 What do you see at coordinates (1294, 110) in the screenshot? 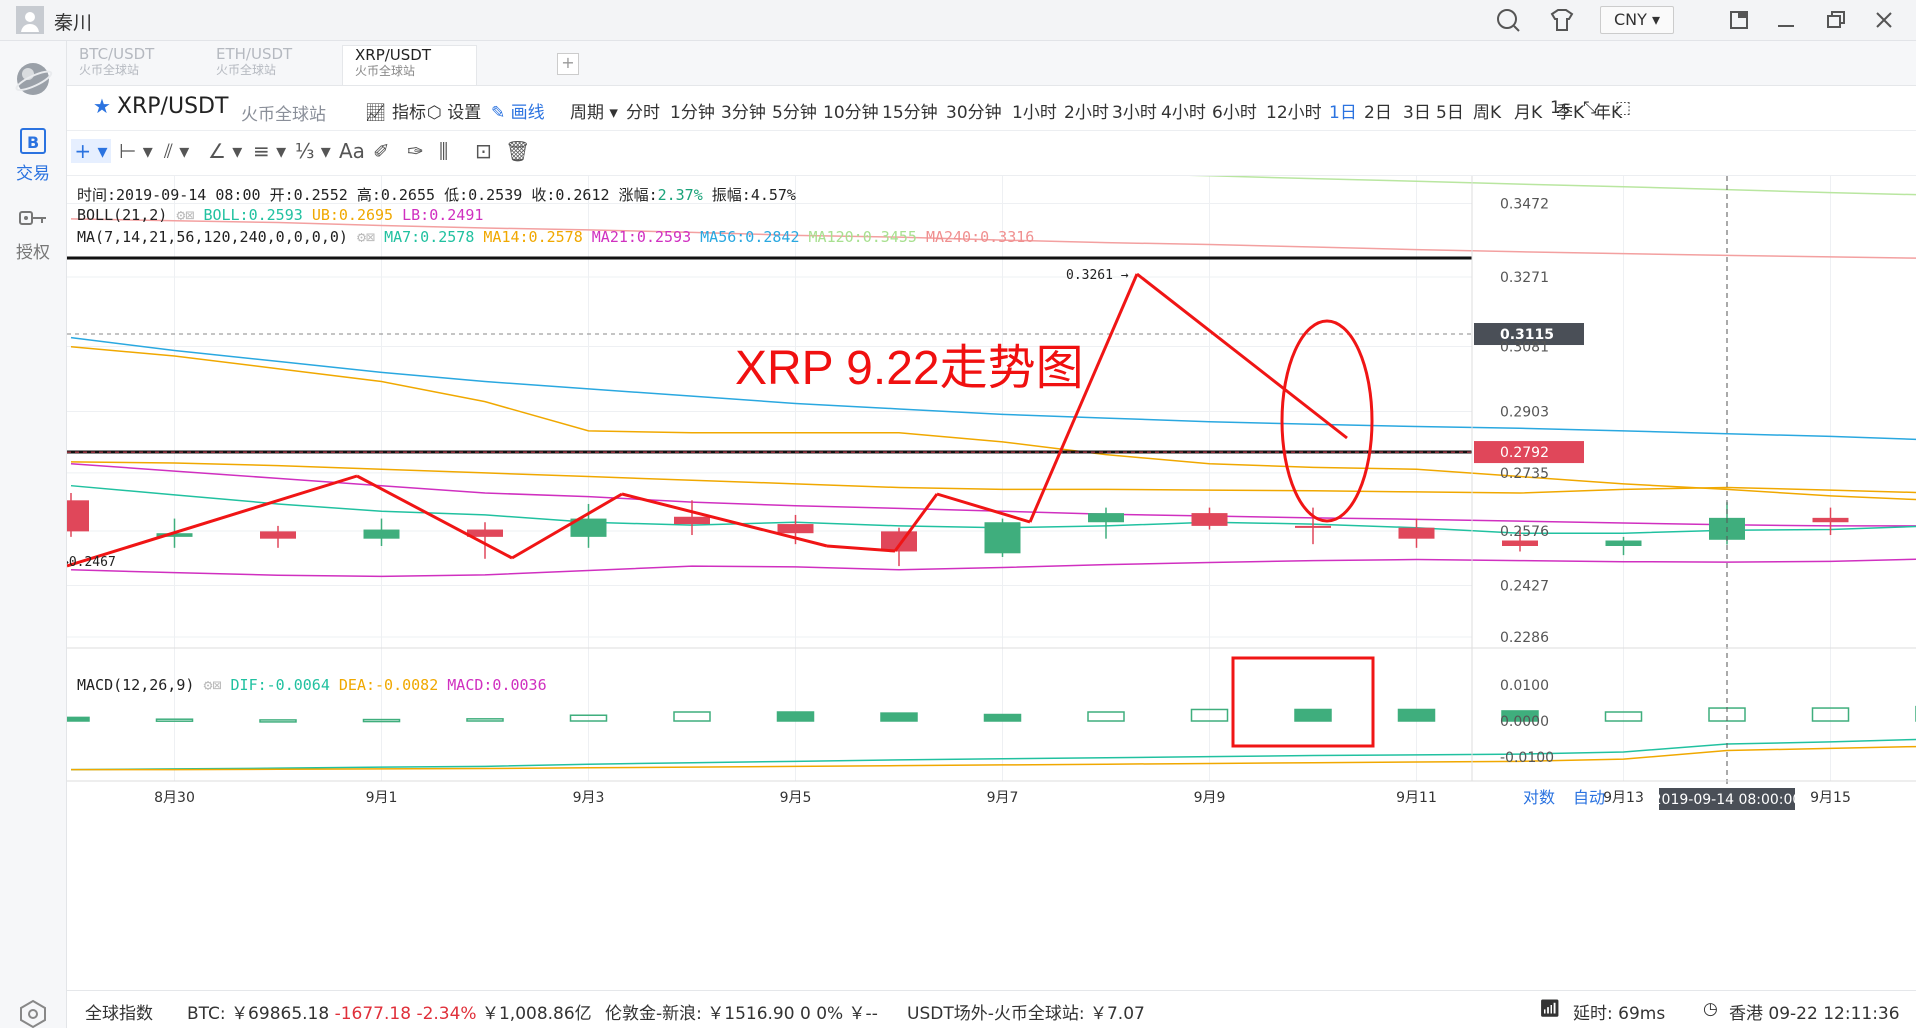
I see `period-12: 12小时` at bounding box center [1294, 110].